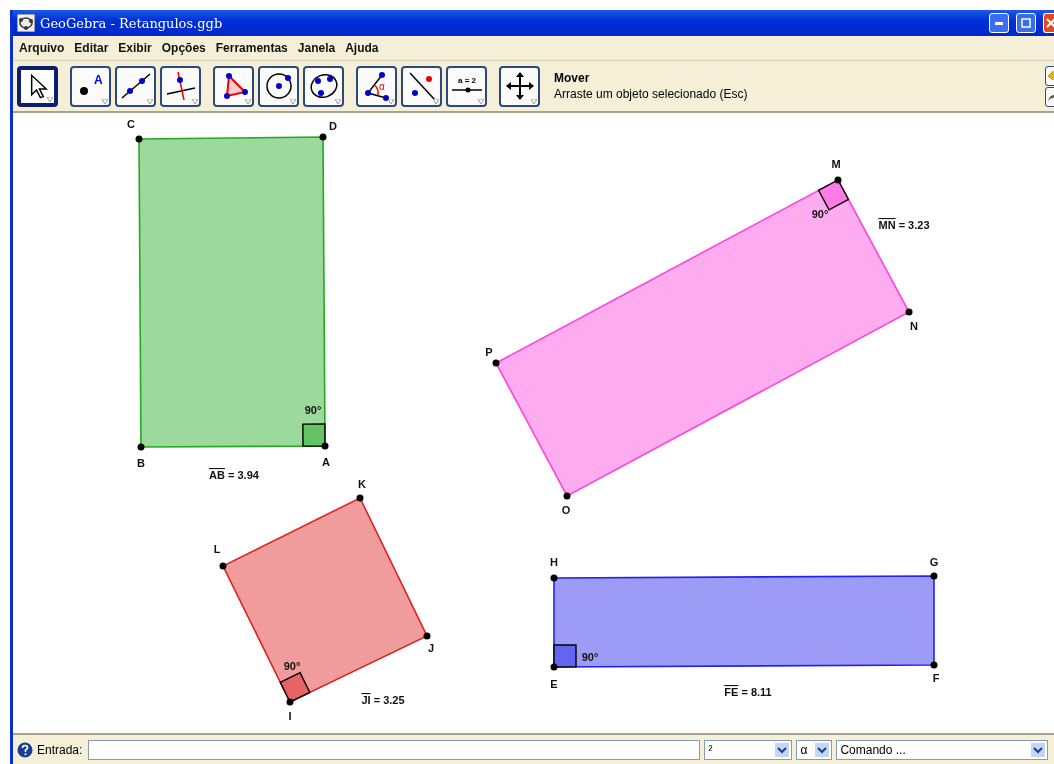  I want to click on input-field, so click(394, 749).